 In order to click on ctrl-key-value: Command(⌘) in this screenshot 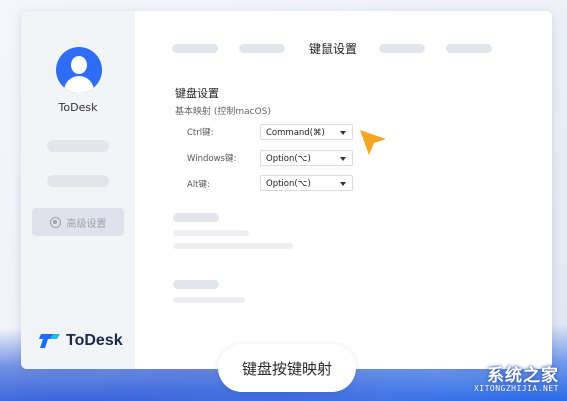, I will do `click(295, 133)`.